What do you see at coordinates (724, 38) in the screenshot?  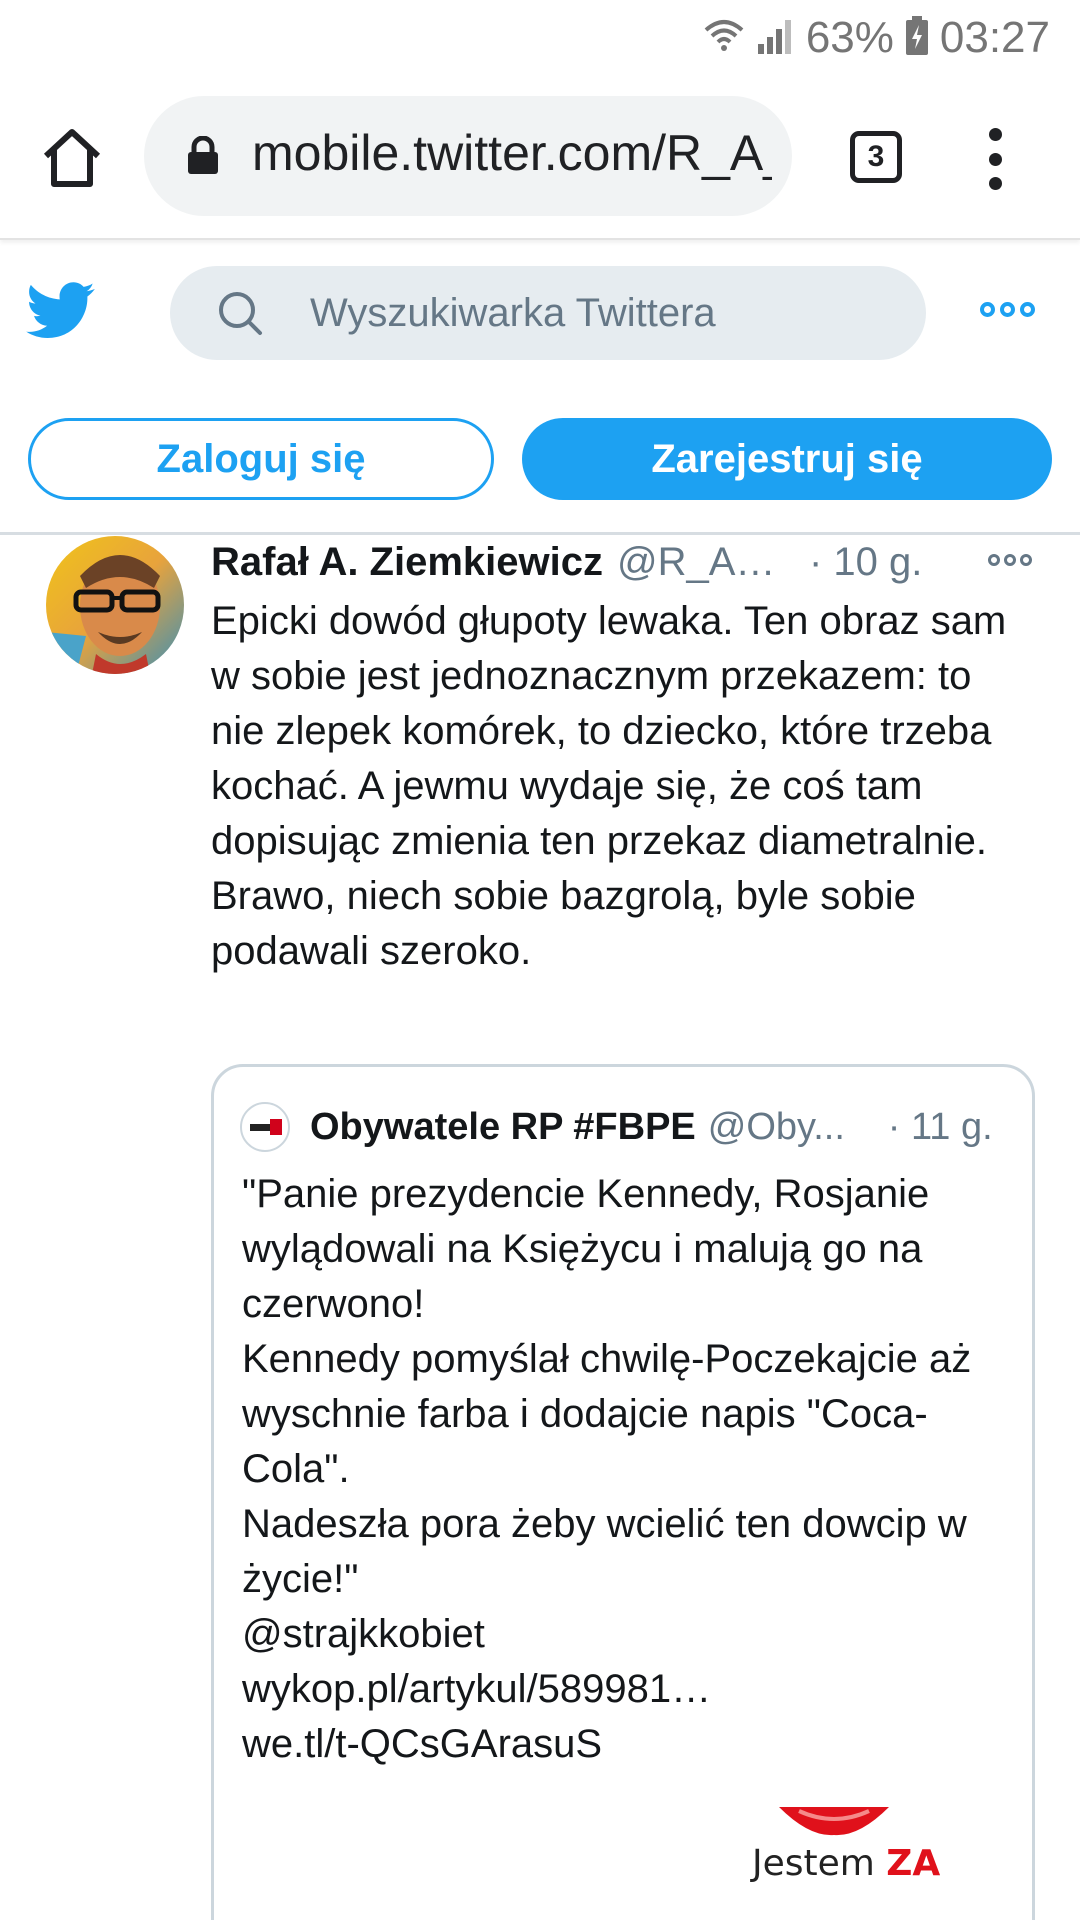 I see `wifi-icon` at bounding box center [724, 38].